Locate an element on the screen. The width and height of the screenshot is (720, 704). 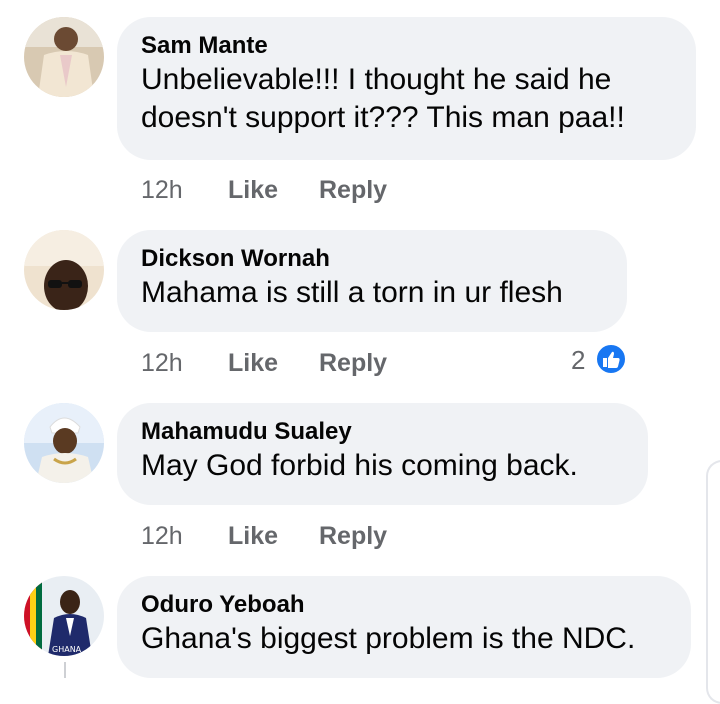
comment-author: Oduro Yeboah is located at coordinates (404, 605).